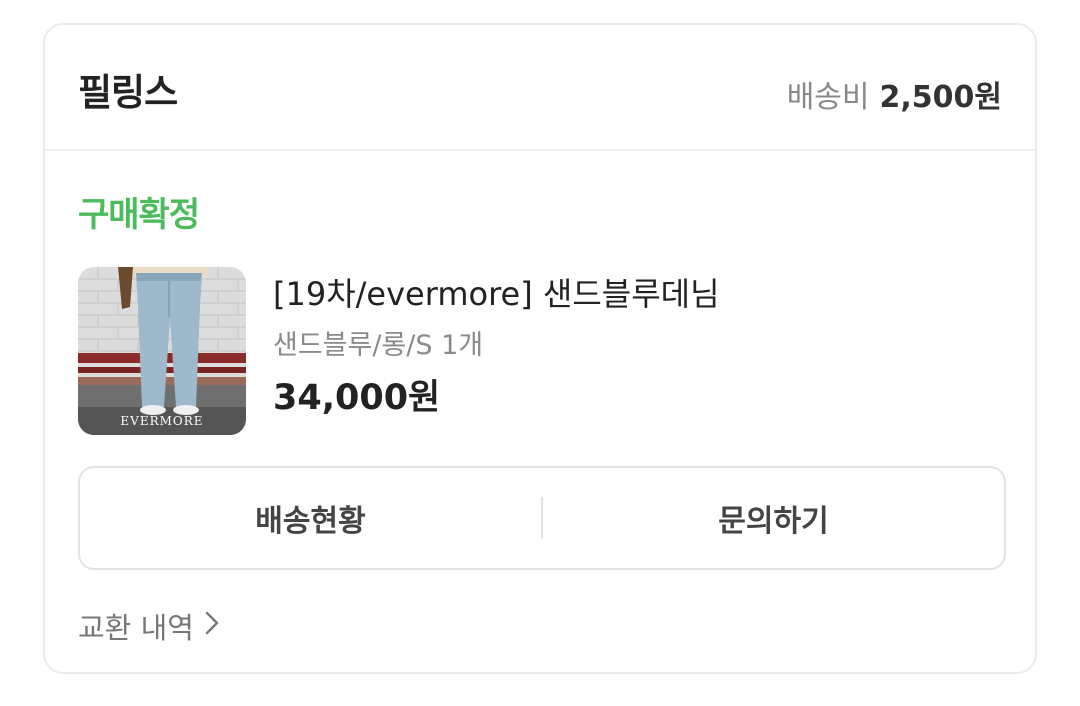  Describe the element at coordinates (212, 626) in the screenshot. I see `chevron-right-icon` at that location.